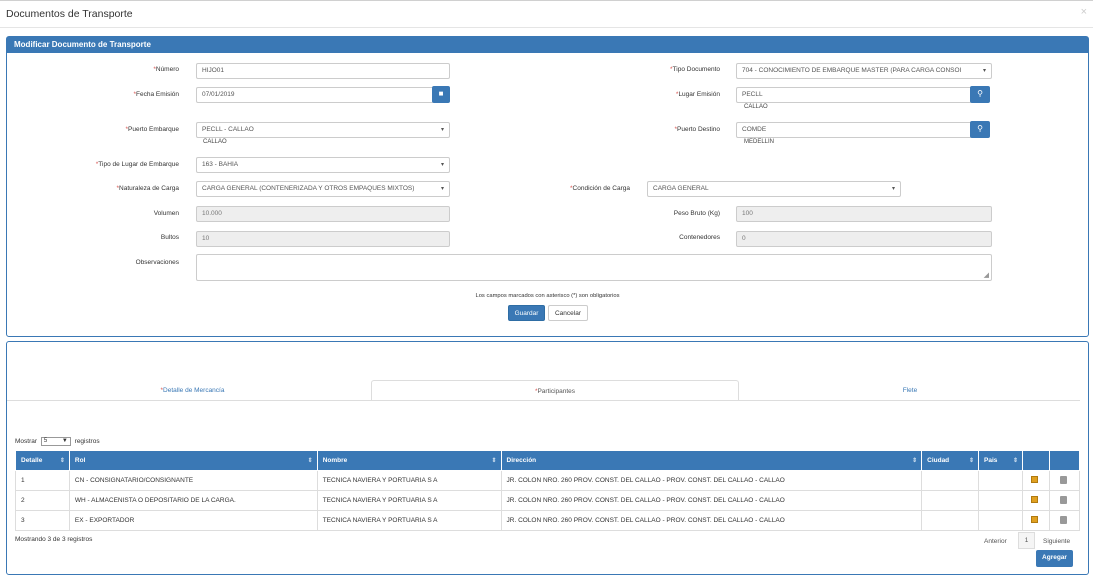 The image size is (1093, 579). Describe the element at coordinates (864, 239) in the screenshot. I see `contenedores-input: 0` at that location.